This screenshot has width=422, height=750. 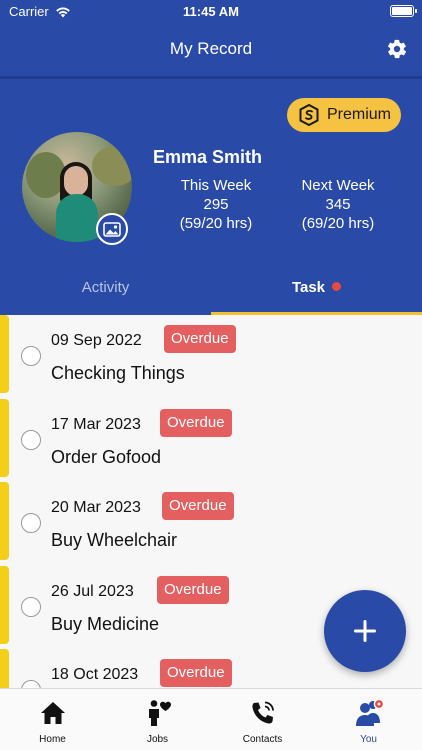 I want to click on this-week-stat: This Week 295 (59/20 hrs), so click(x=216, y=204).